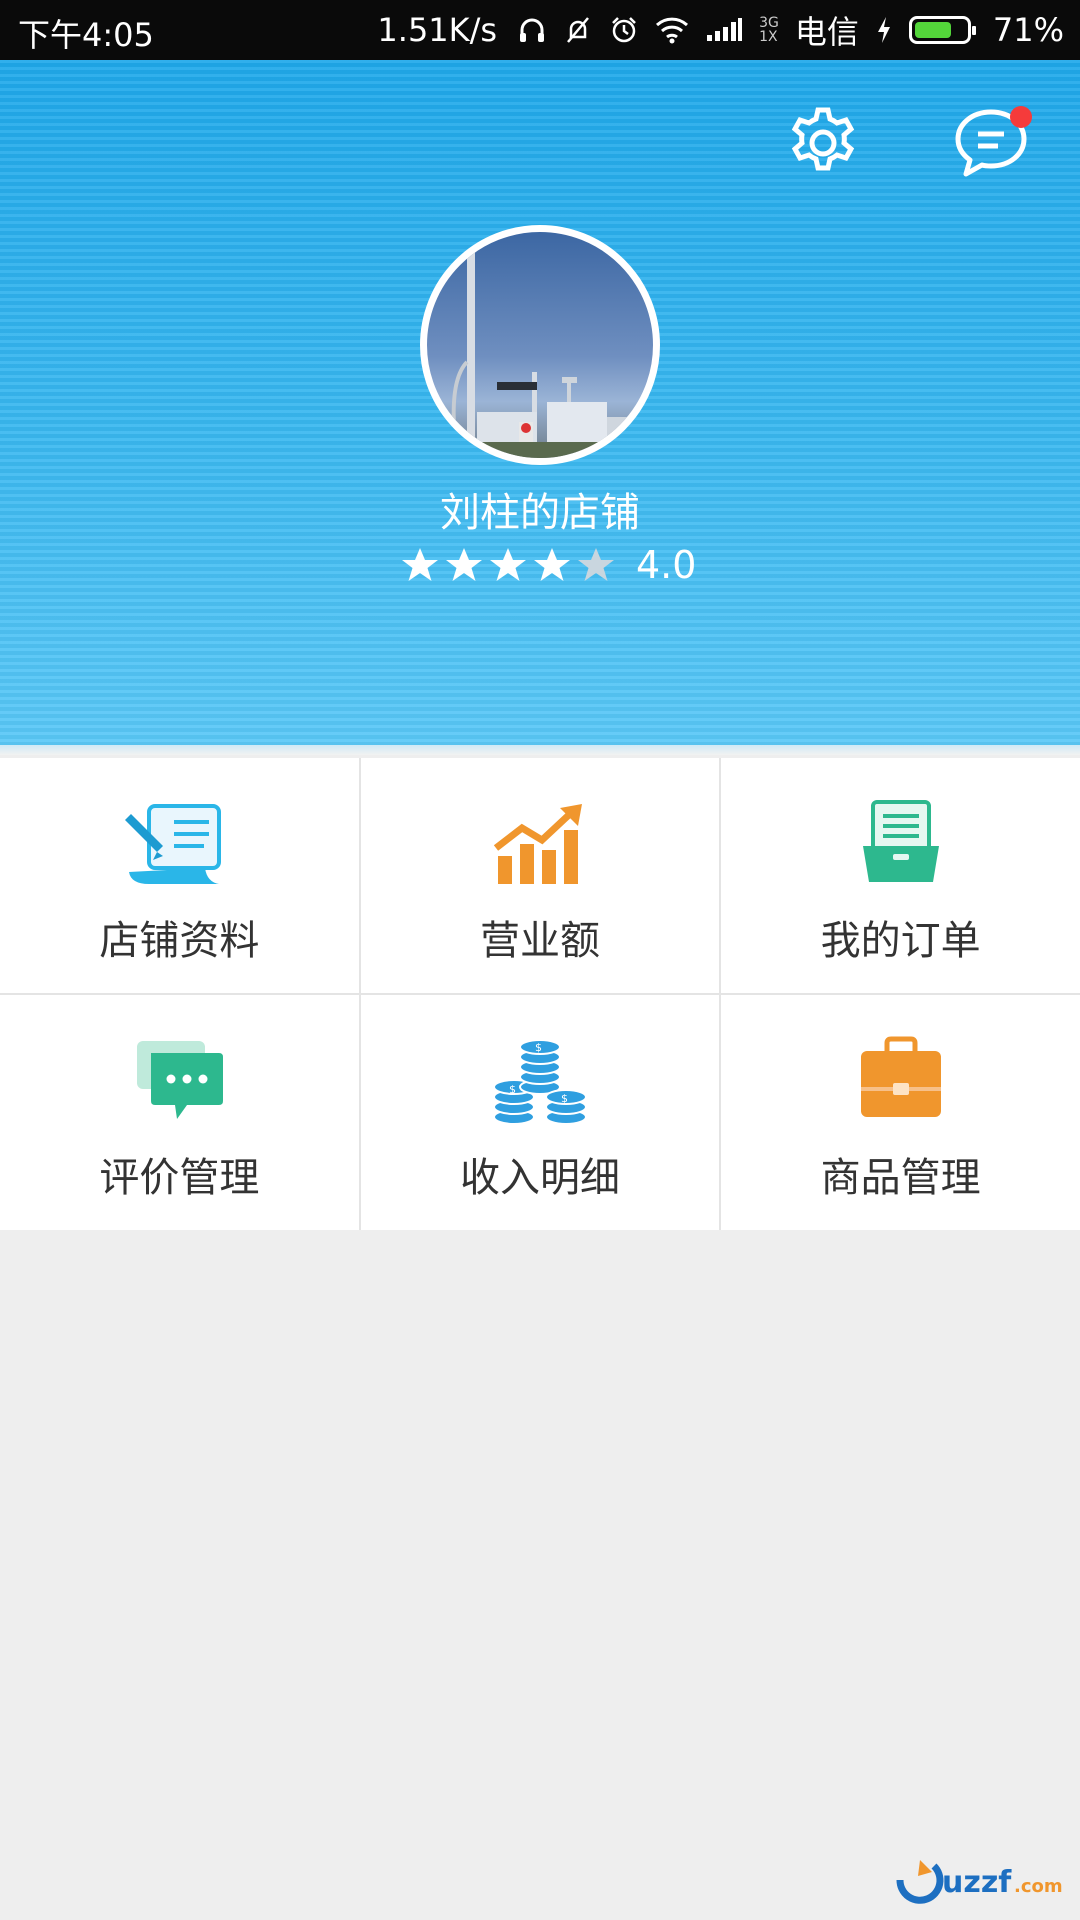 The width and height of the screenshot is (1080, 1920). I want to click on menu-item-income-details: $ $ $ 收入明细, so click(540, 1112).